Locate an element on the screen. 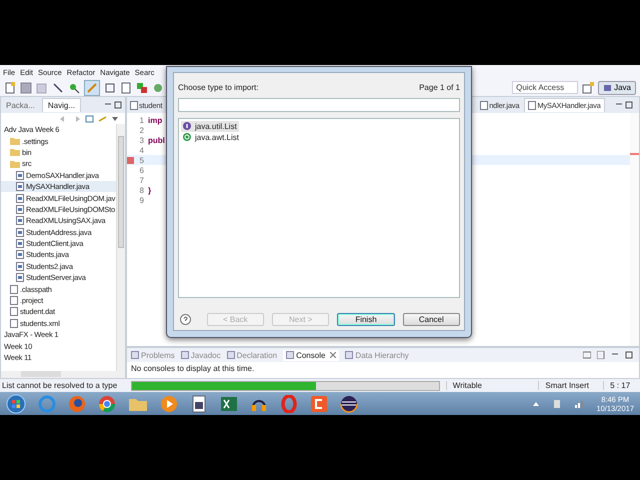 Image resolution: width=640 pixels, height=480 pixels. type-item: java.awt.List is located at coordinates (210, 137).